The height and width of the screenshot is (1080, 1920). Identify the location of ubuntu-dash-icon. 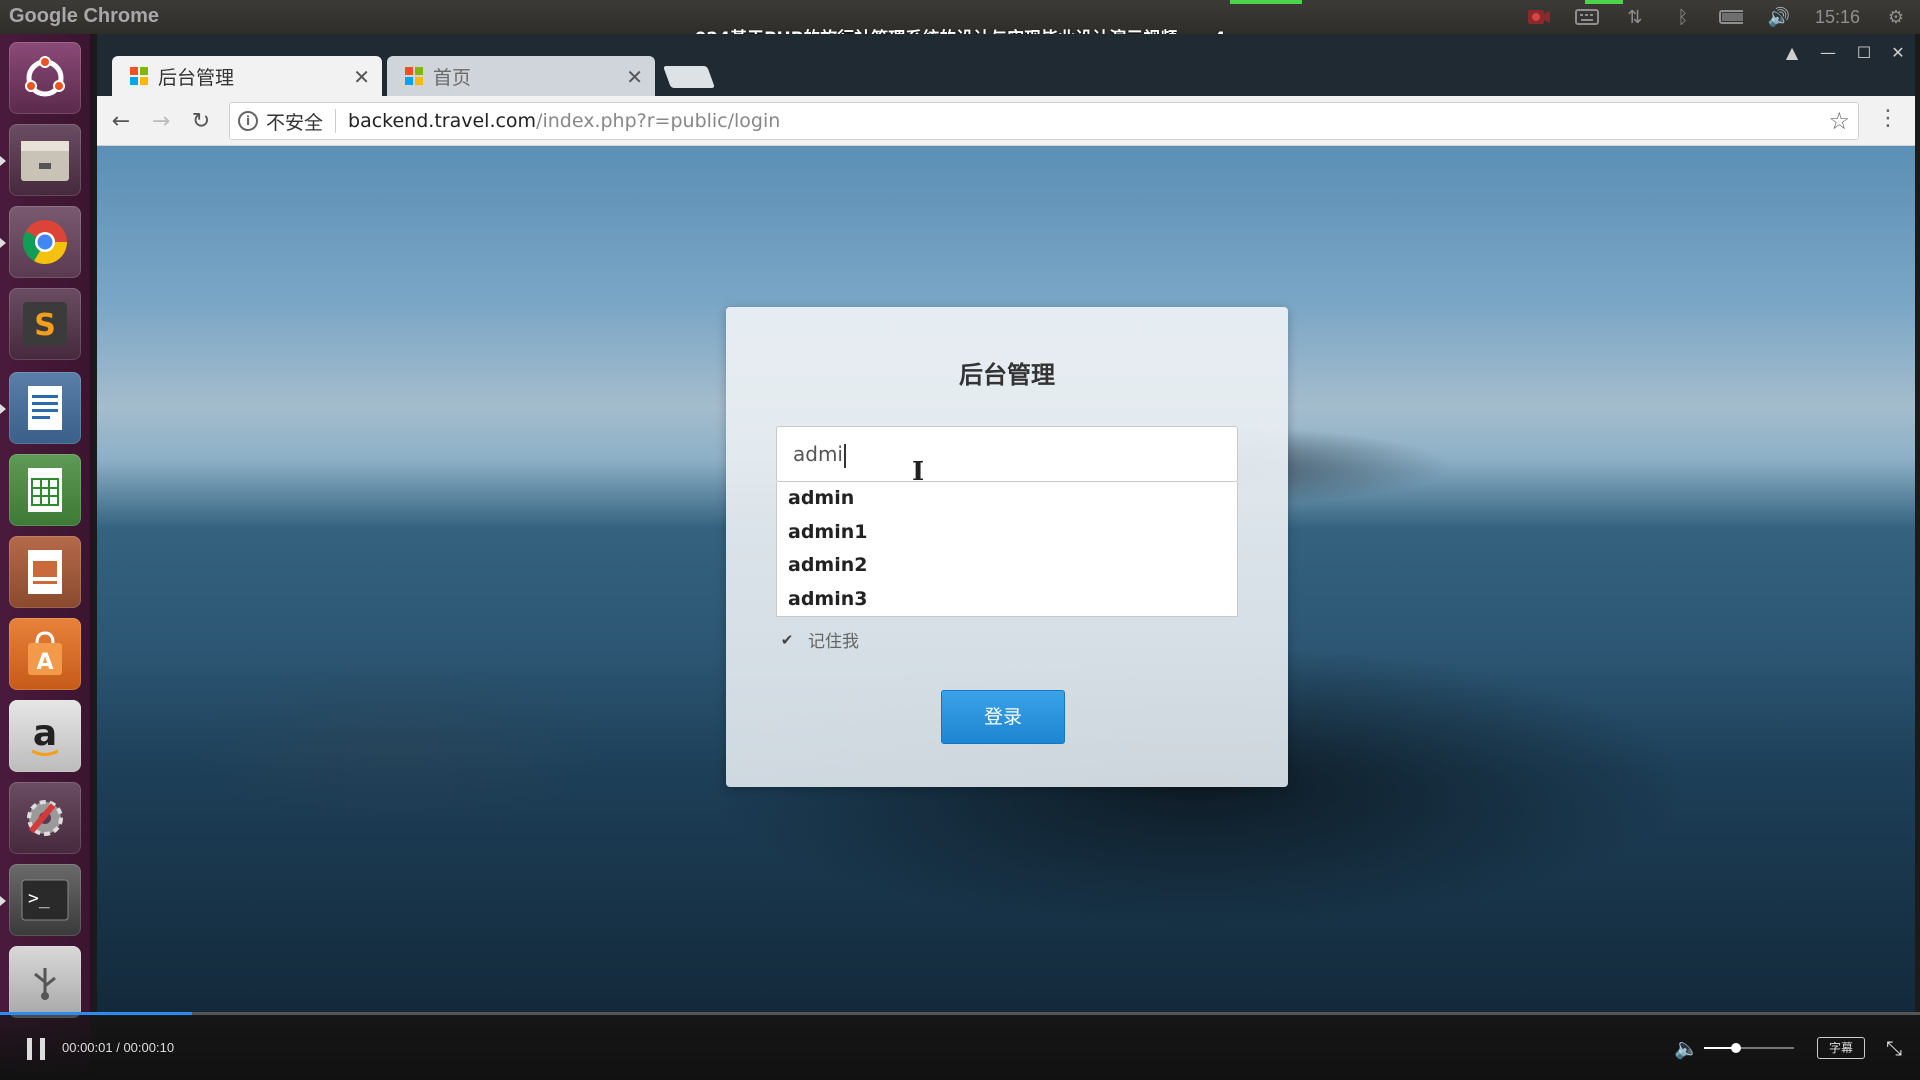
(45, 78).